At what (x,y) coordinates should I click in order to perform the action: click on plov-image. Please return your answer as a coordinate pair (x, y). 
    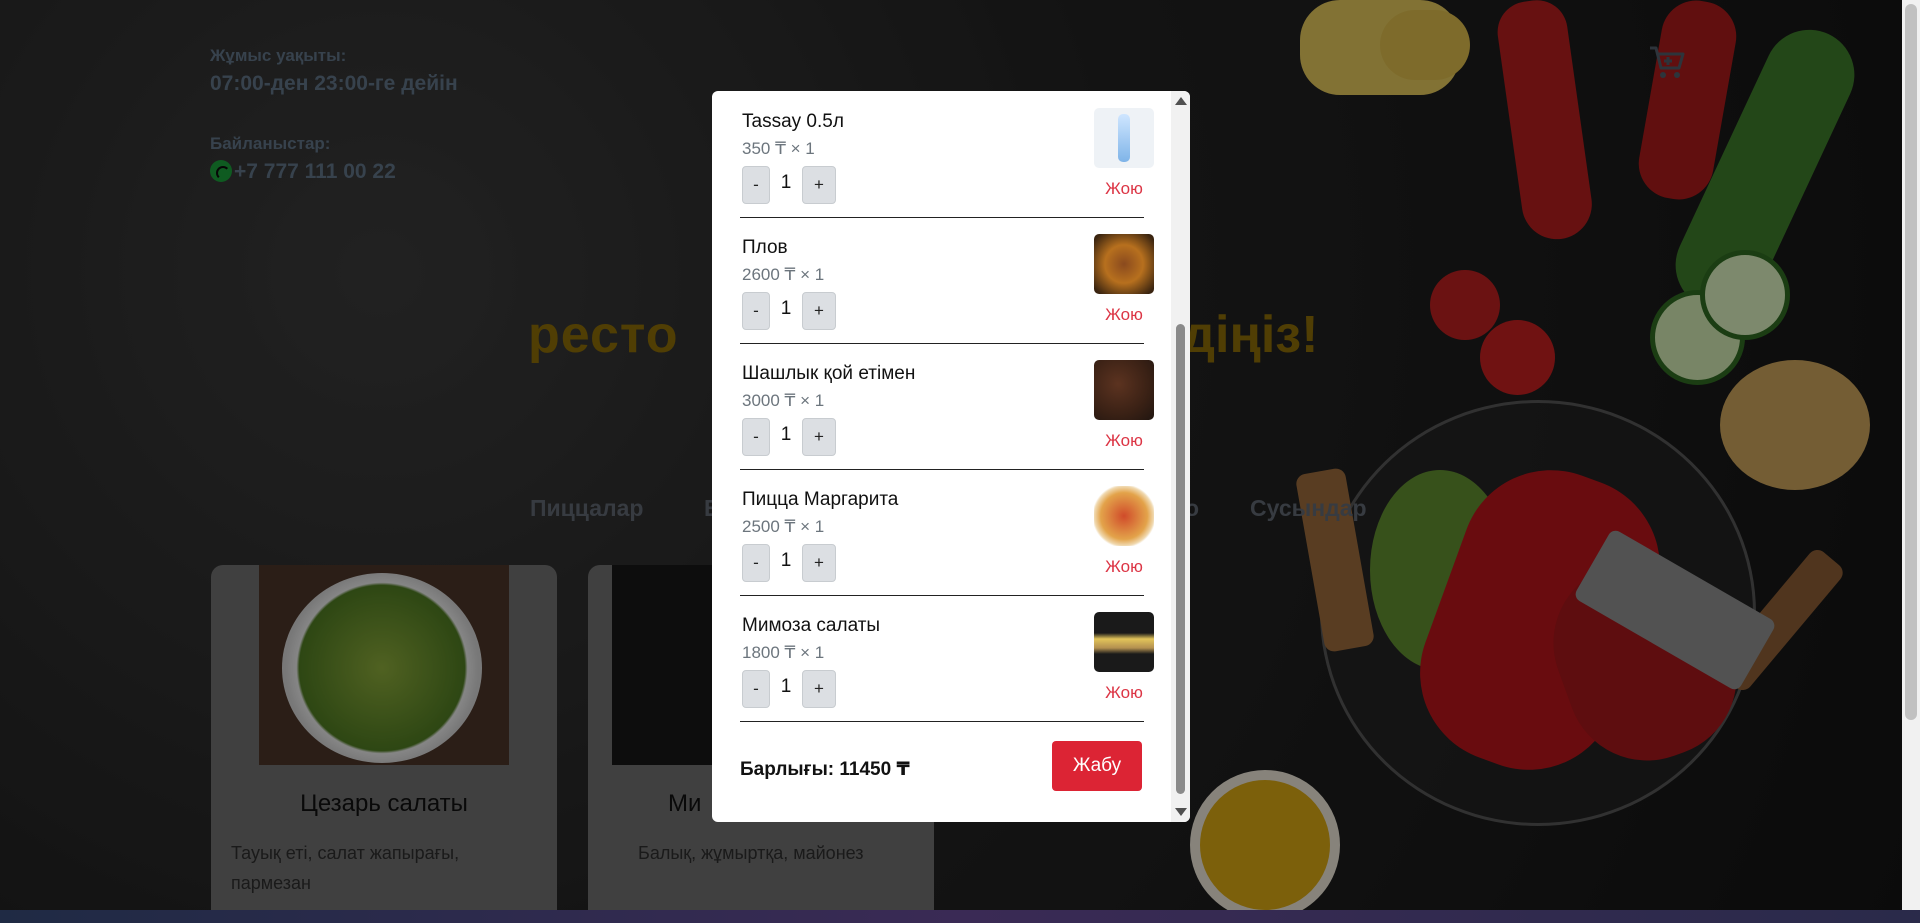
    Looking at the image, I should click on (1124, 264).